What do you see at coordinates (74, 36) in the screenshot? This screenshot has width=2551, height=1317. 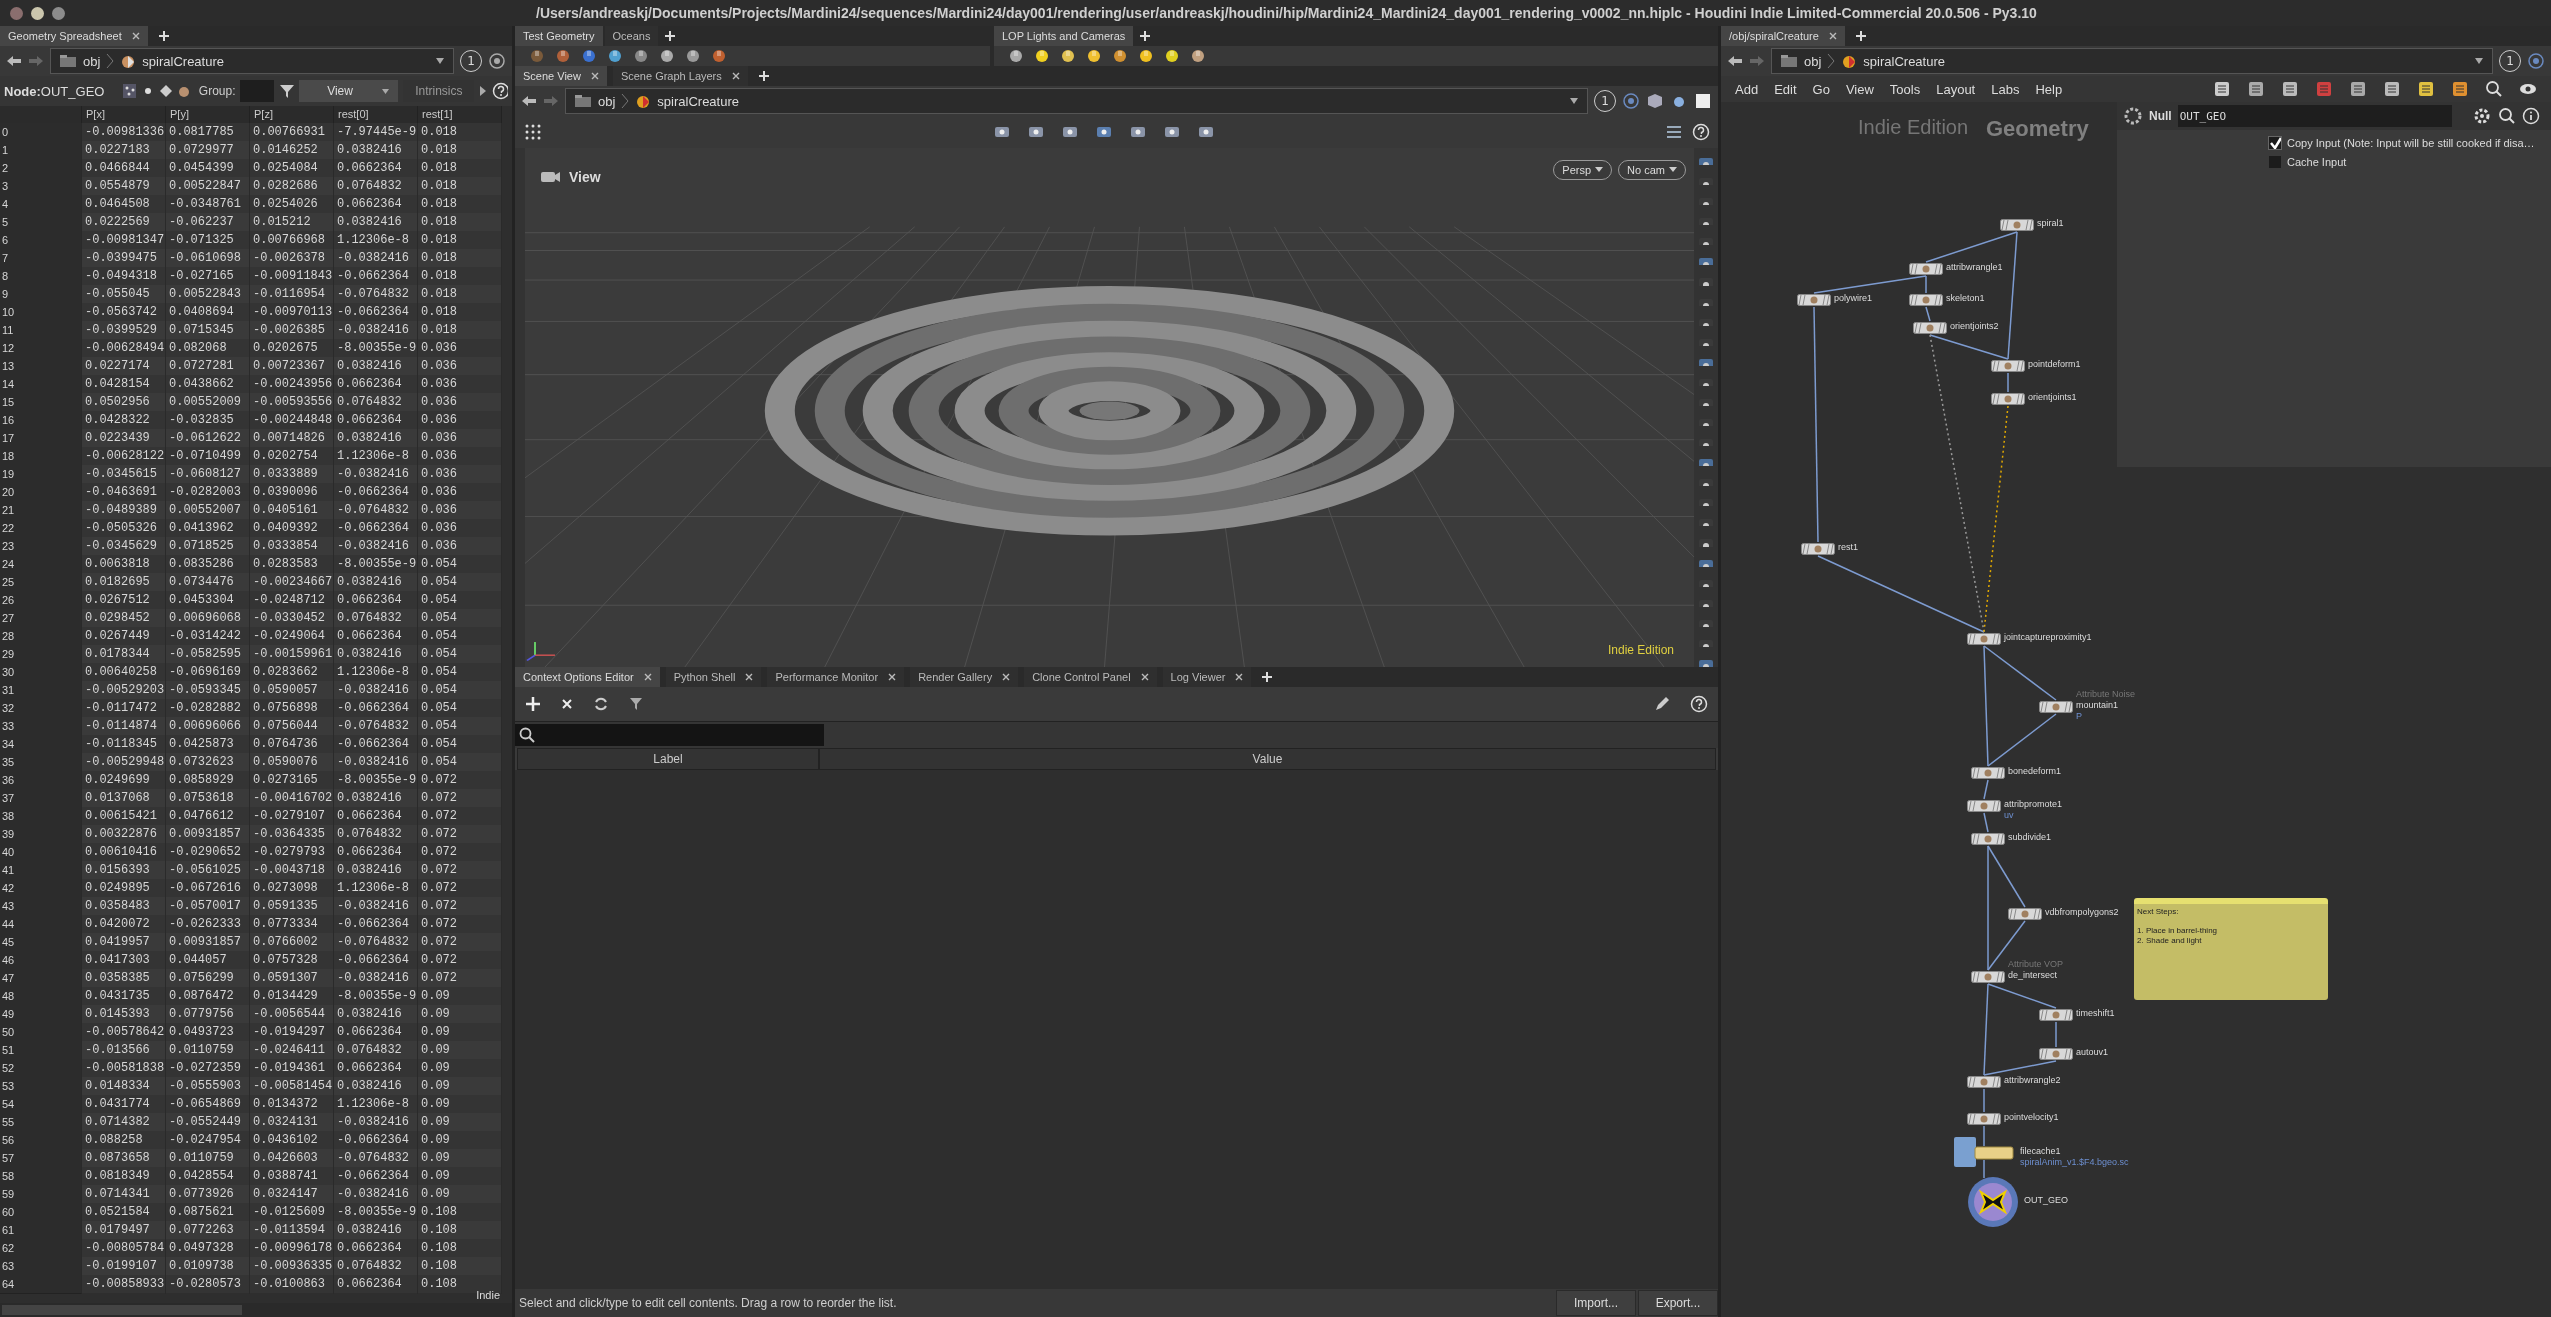 I see `pane-tab: Geometry Spreadsheet` at bounding box center [74, 36].